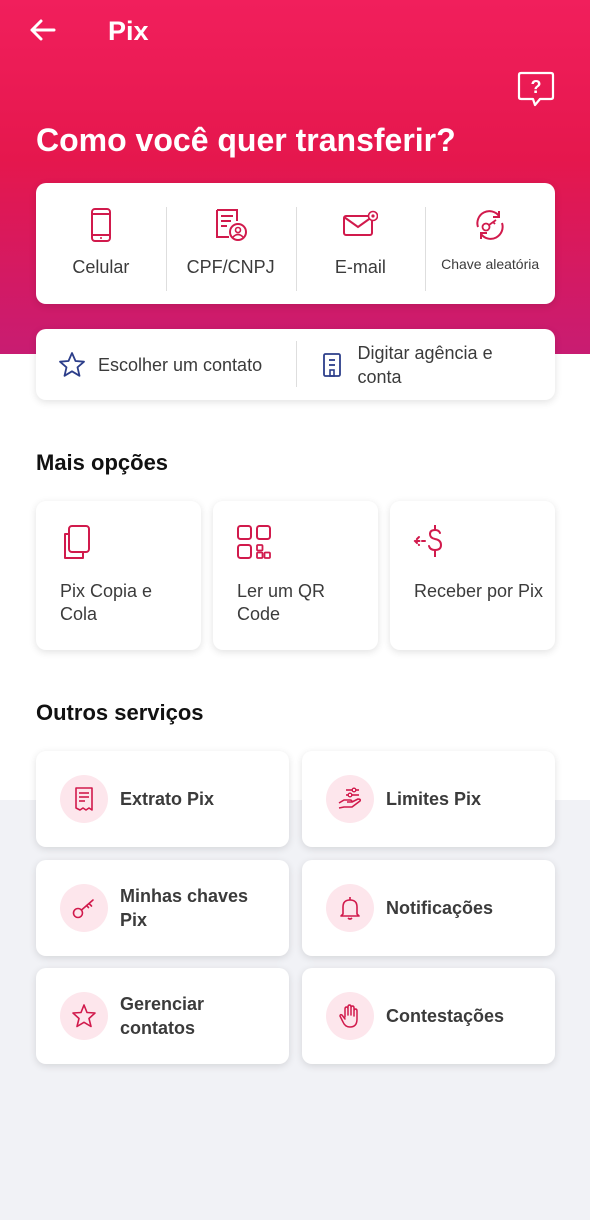 The image size is (590, 1220). Describe the element at coordinates (331, 364) in the screenshot. I see `bank-building-icon` at that location.